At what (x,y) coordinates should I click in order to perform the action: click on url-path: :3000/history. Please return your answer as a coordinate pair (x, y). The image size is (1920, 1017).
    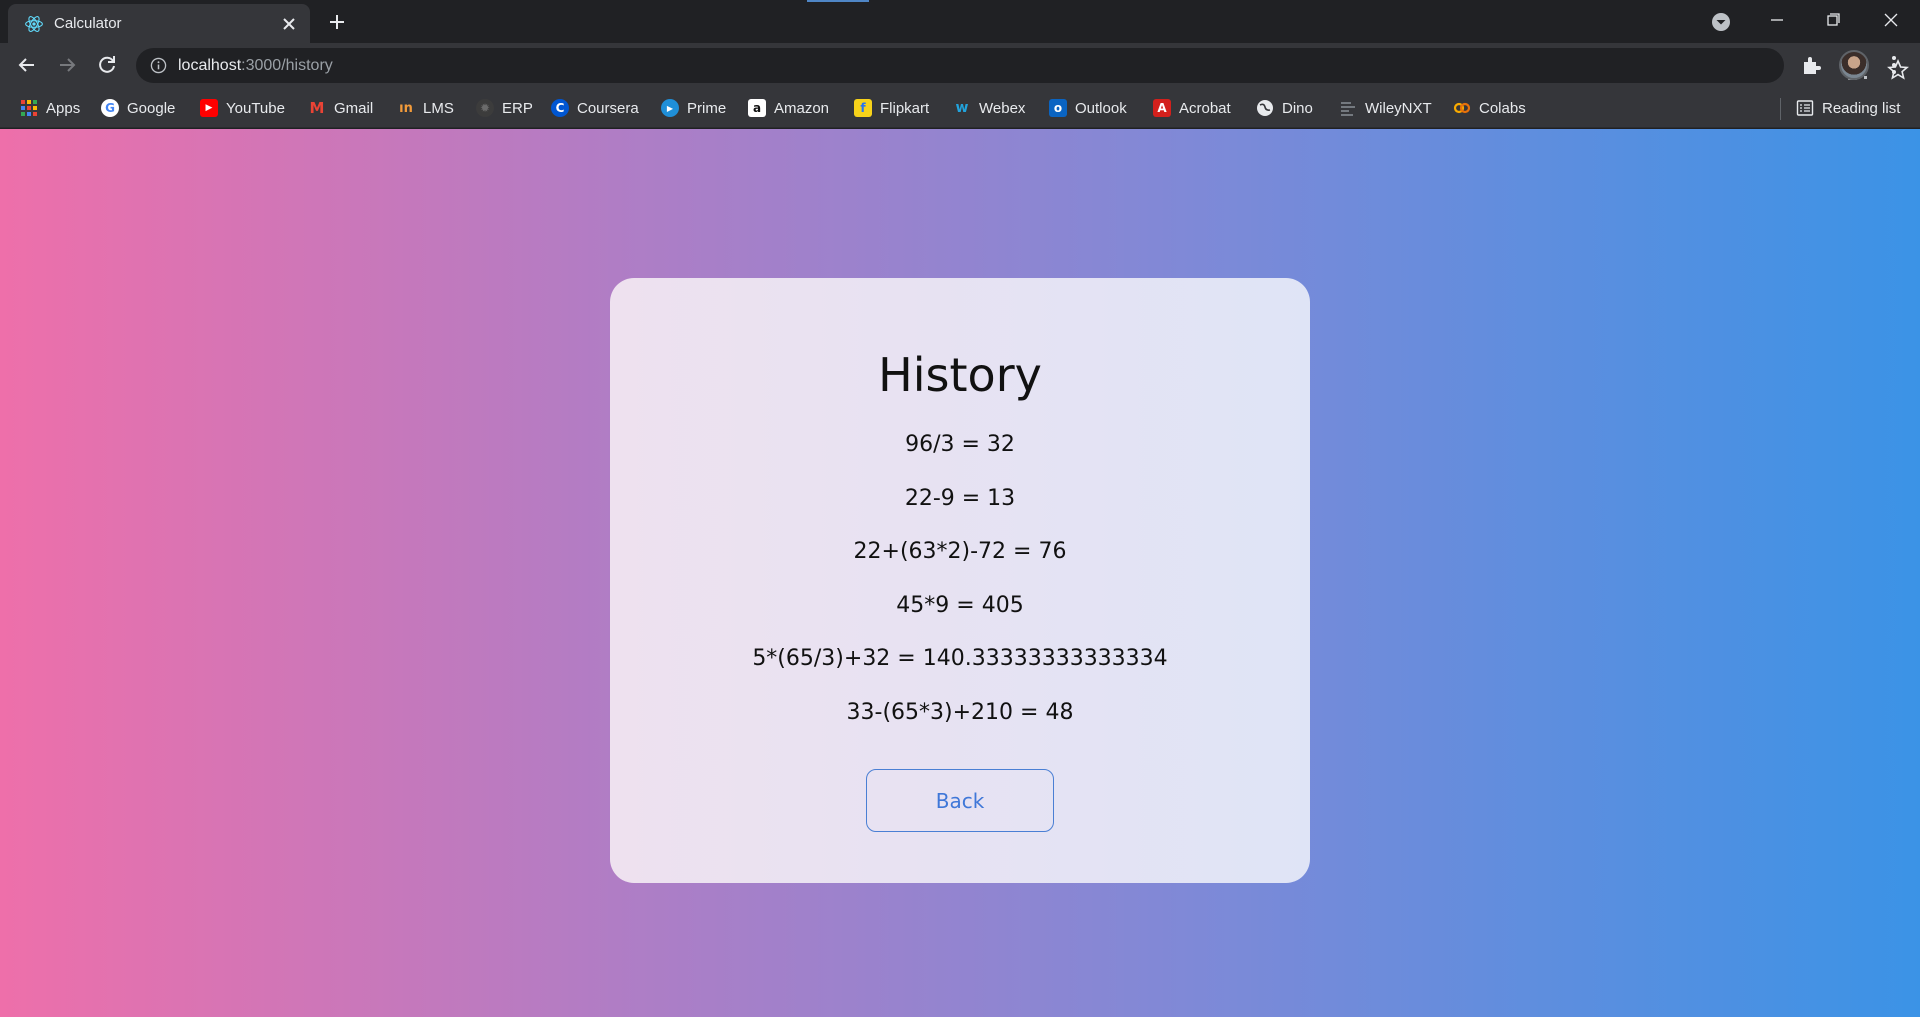
    Looking at the image, I should click on (287, 65).